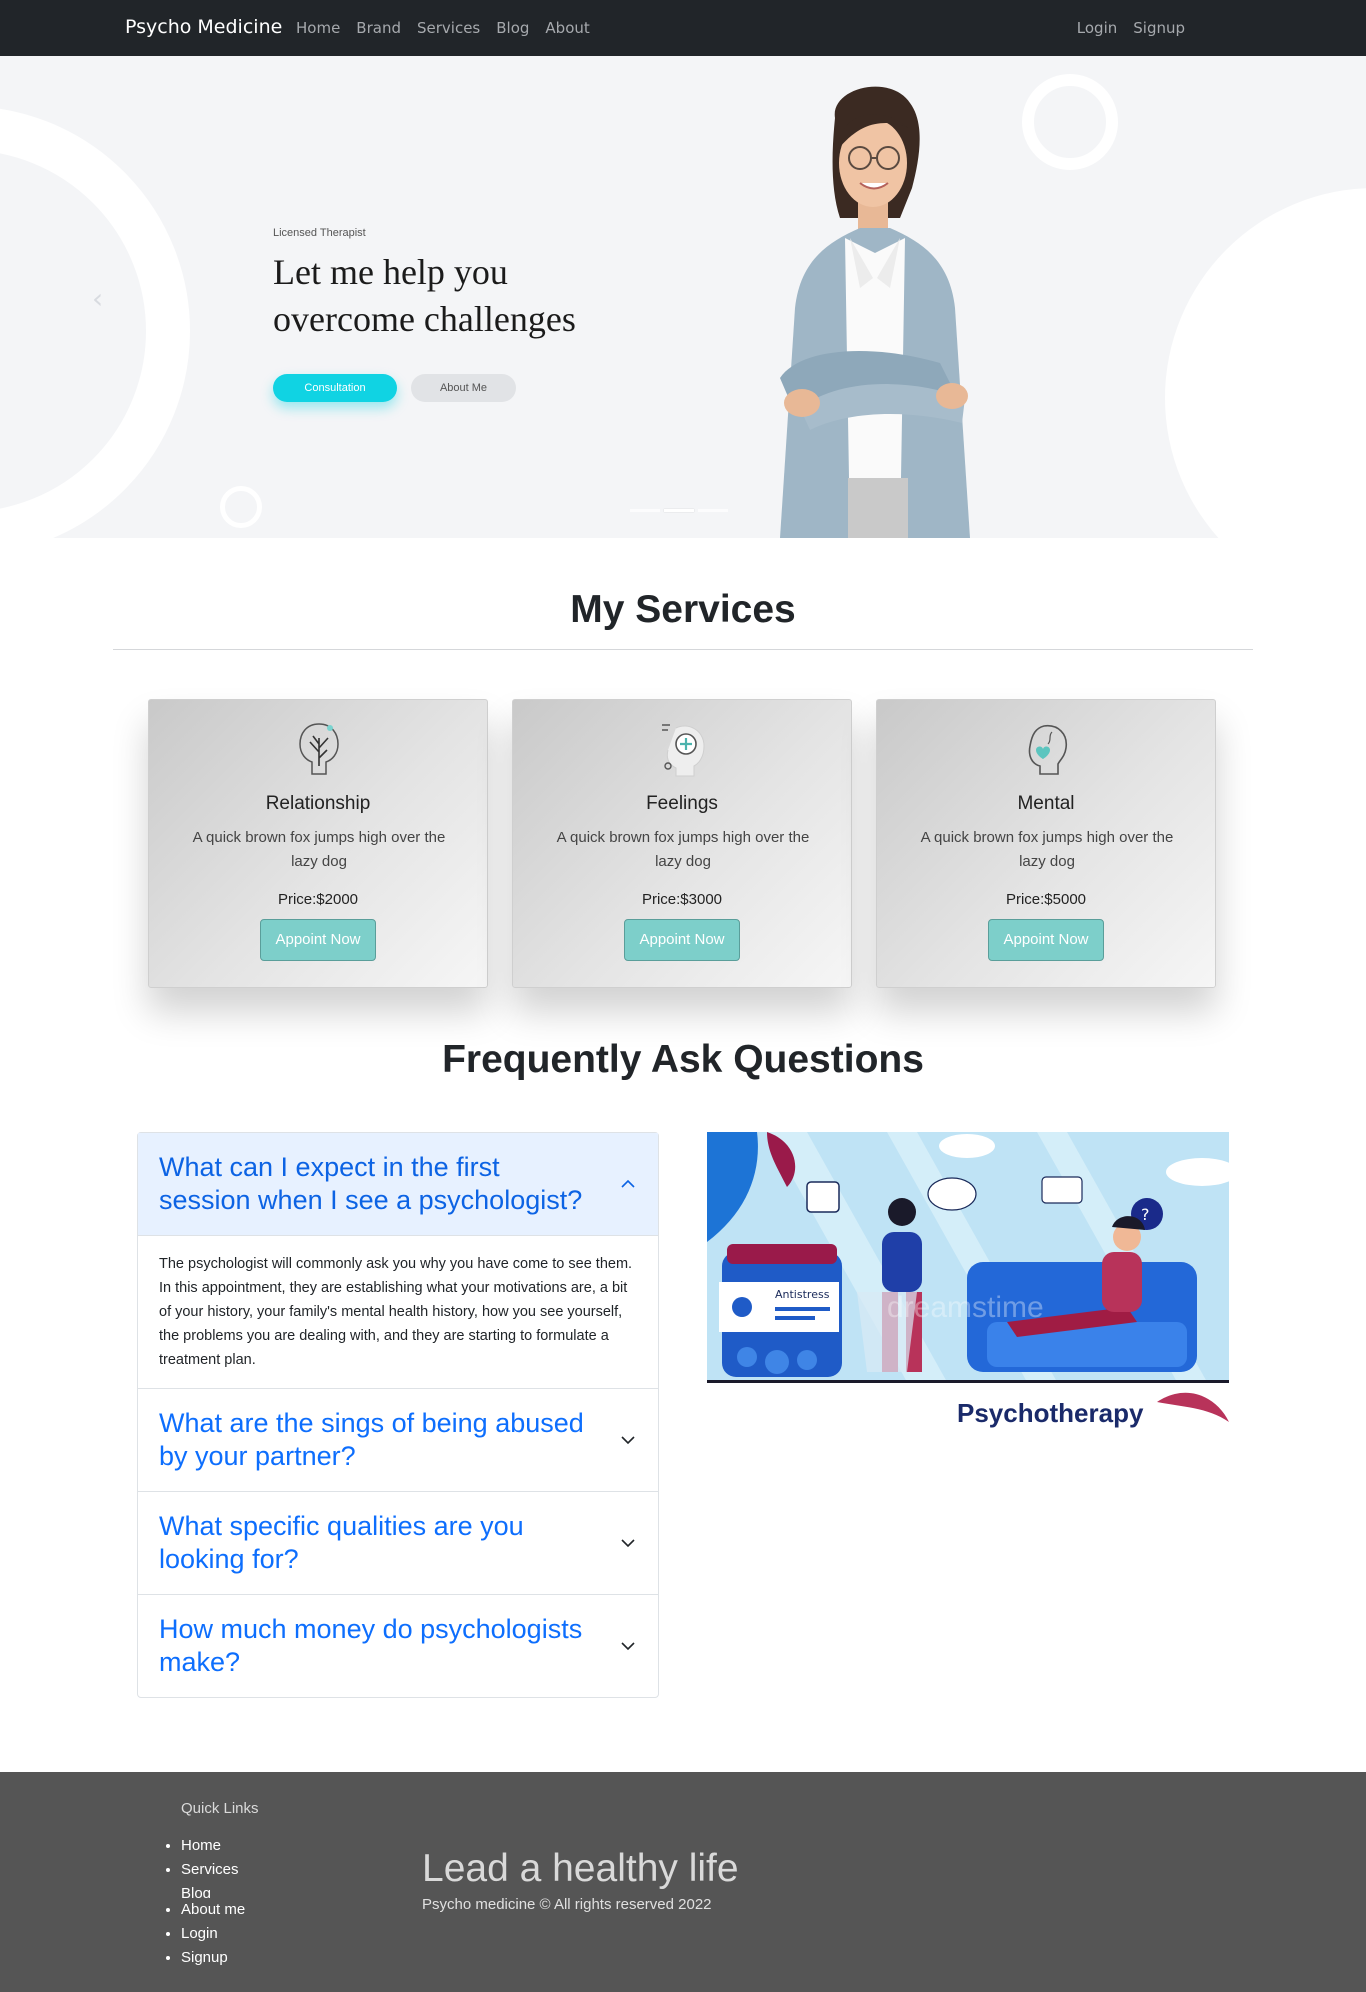 The height and width of the screenshot is (1992, 1366). I want to click on nav-link-about: About, so click(567, 28).